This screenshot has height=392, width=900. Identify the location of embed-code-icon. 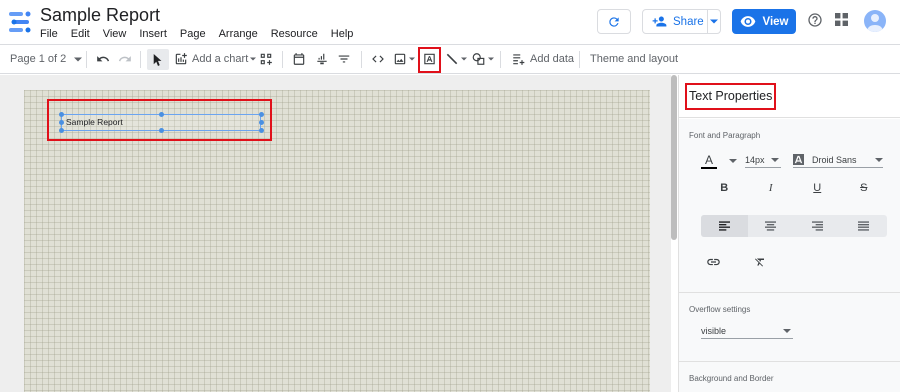
(378, 59).